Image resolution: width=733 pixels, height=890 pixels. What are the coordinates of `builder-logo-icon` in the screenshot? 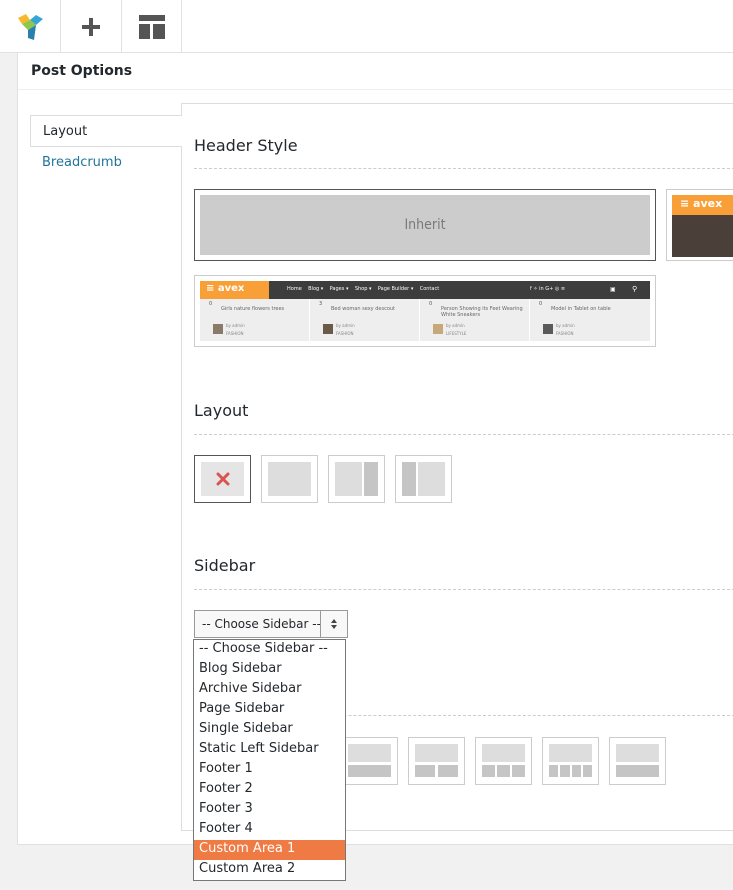 It's located at (30, 26).